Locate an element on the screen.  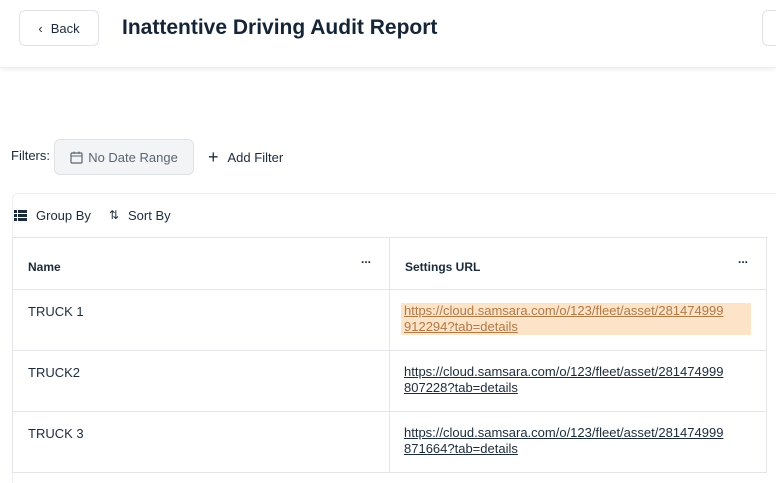
back-label: Back is located at coordinates (65, 28).